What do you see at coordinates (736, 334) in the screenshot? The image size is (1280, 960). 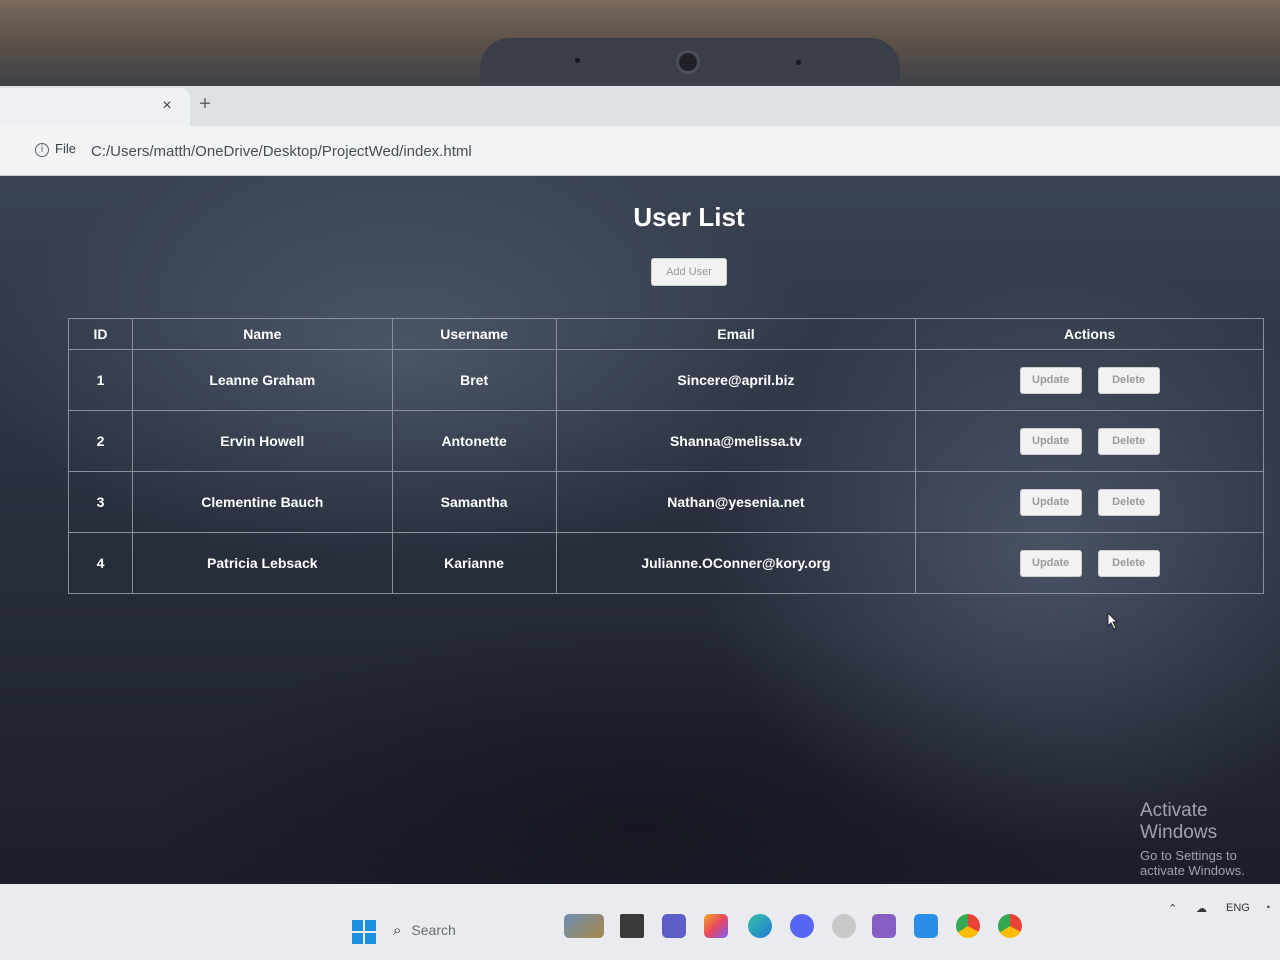 I see `column-header-email: Email` at bounding box center [736, 334].